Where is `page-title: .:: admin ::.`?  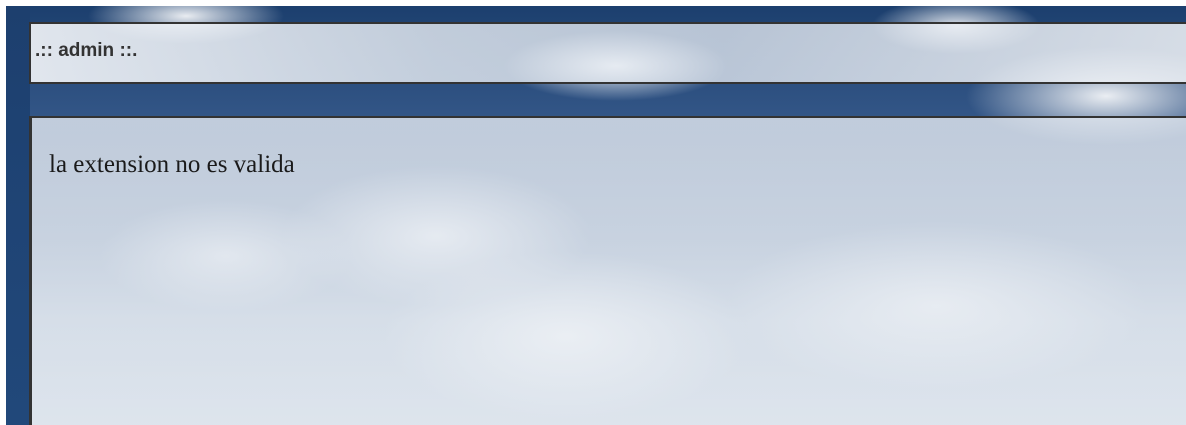 page-title: .:: admin ::. is located at coordinates (86, 50).